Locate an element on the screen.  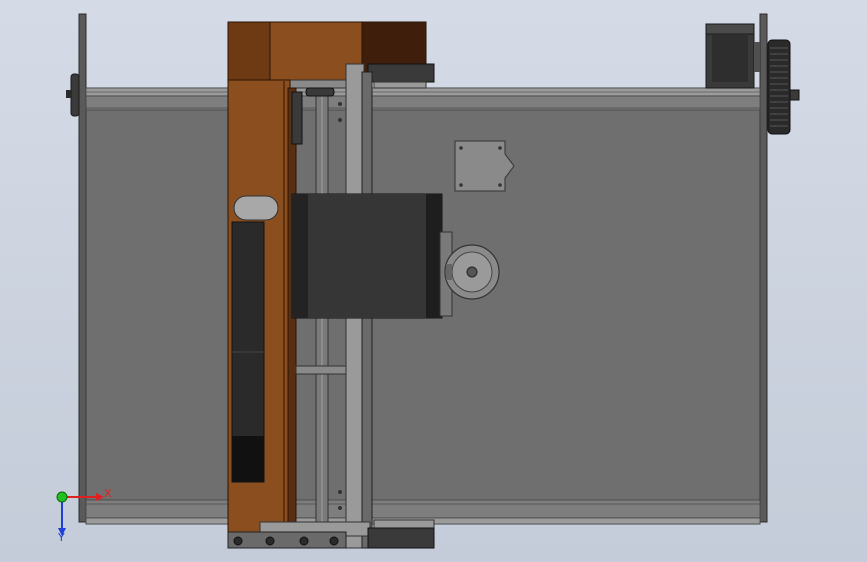
x-axis-label: X is located at coordinates (108, 493).